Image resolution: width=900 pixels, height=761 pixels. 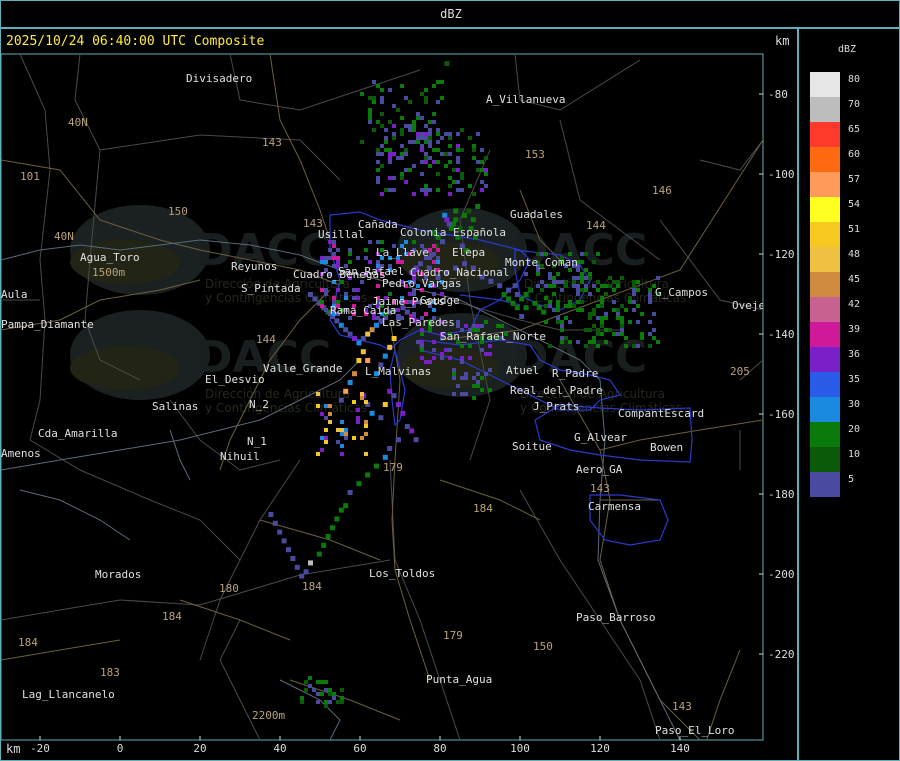 I want to click on x-tick-label: -20, so click(x=40, y=748).